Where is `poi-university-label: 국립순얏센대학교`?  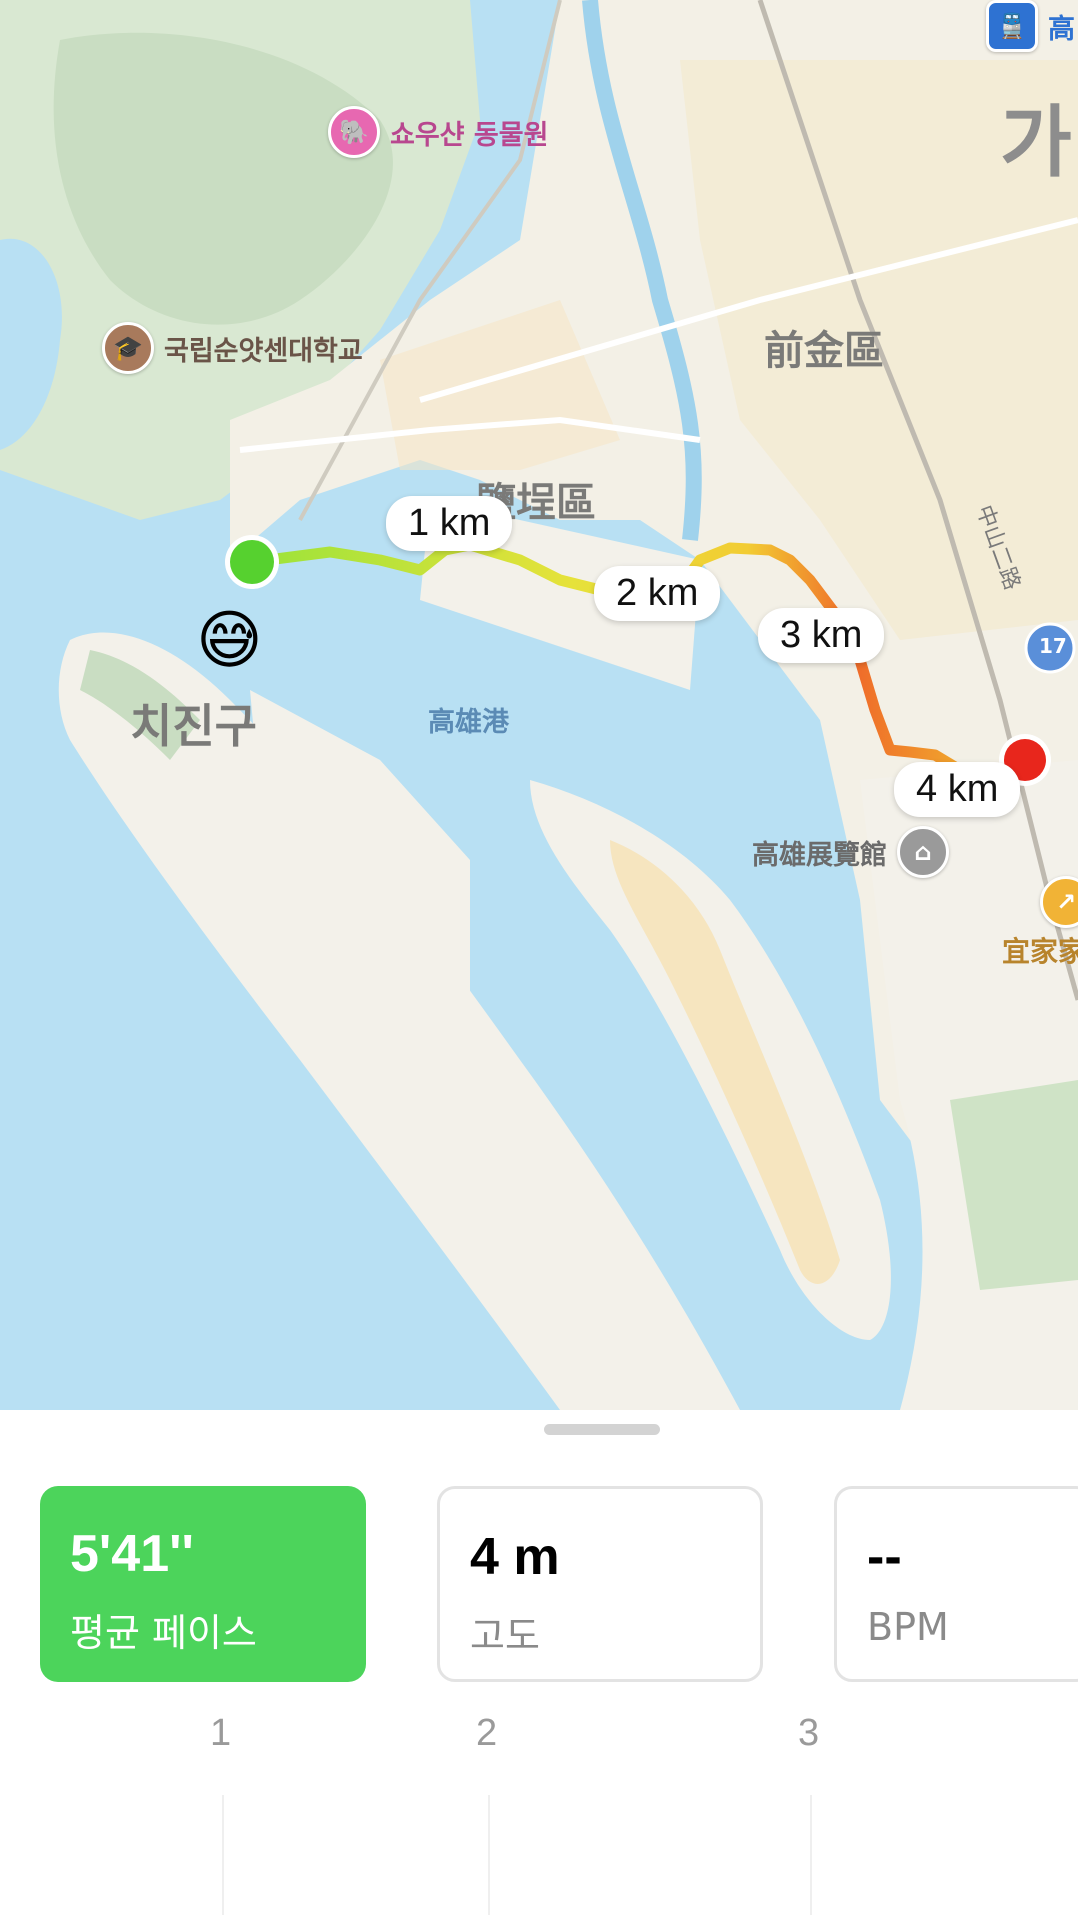 poi-university-label: 국립순얏센대학교 is located at coordinates (263, 351).